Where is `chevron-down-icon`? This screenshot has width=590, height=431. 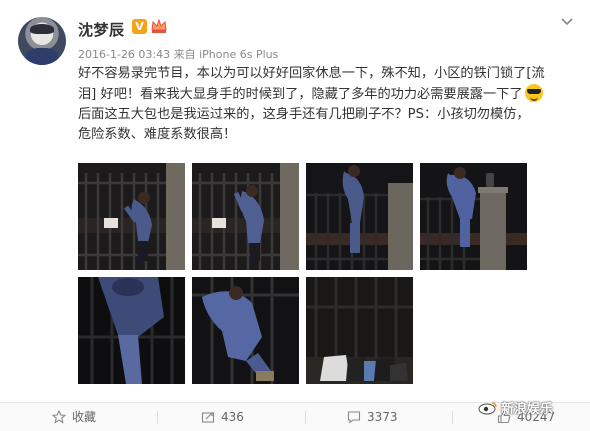 chevron-down-icon is located at coordinates (567, 21).